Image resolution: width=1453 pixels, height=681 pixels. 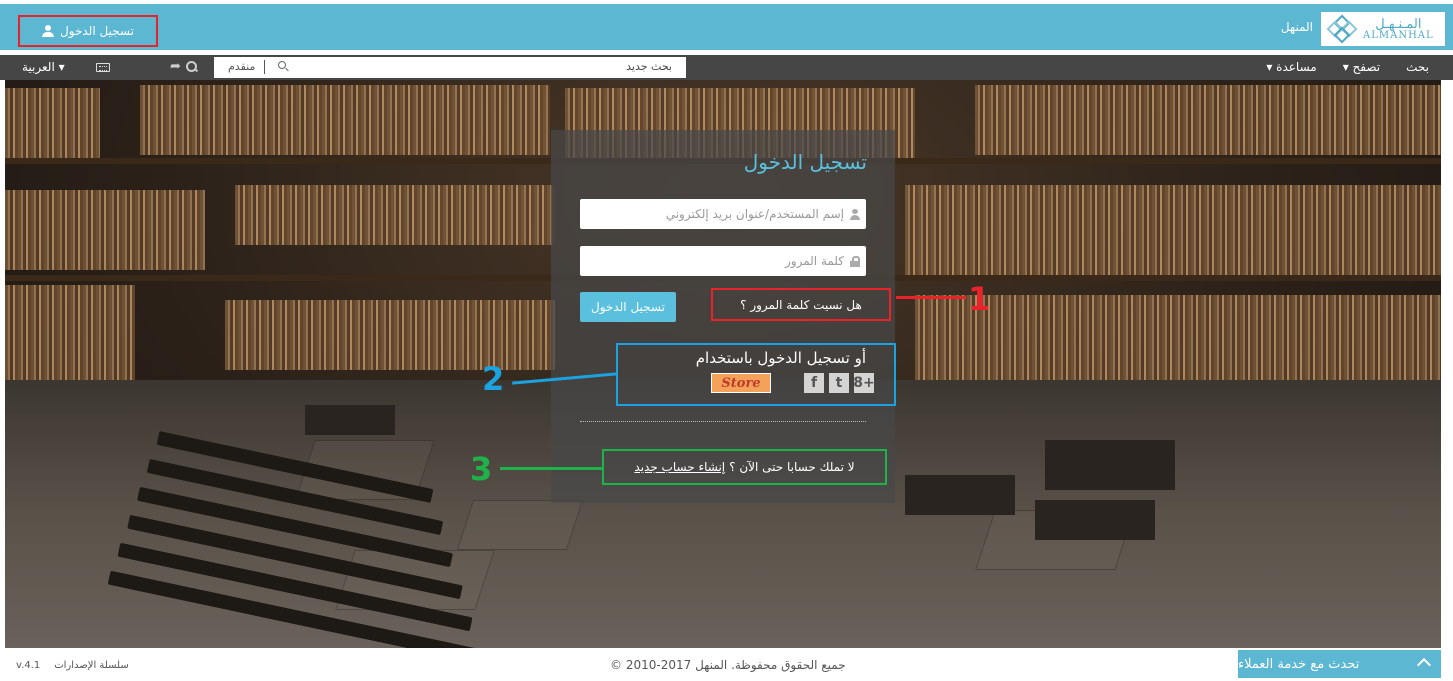 I want to click on twitter-icon: t, so click(x=839, y=383).